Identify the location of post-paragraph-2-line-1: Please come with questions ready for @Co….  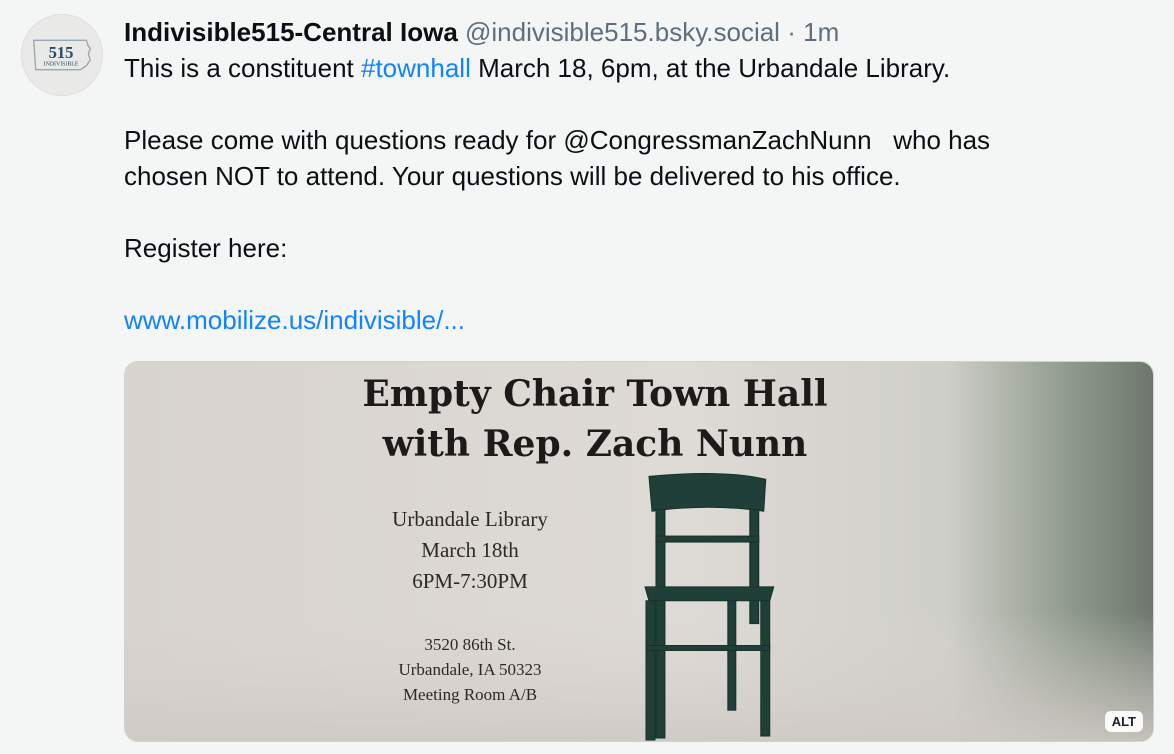
(557, 140).